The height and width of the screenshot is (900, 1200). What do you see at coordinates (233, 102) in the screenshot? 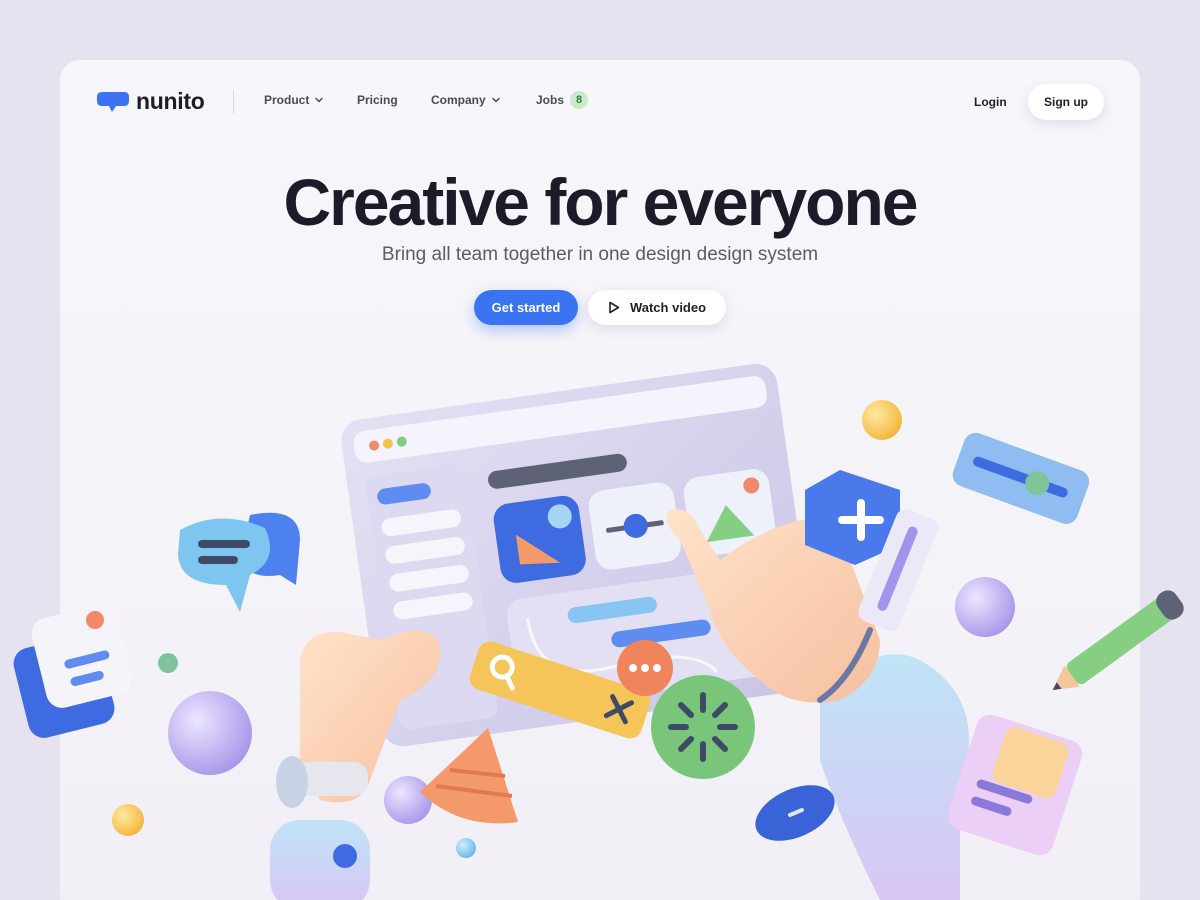
I see `nav-divider` at bounding box center [233, 102].